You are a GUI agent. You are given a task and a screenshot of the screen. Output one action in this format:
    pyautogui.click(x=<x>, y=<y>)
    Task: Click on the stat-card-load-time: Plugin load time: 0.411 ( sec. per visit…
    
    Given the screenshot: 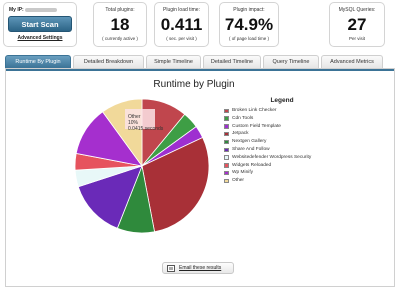 What is the action you would take?
    pyautogui.click(x=181, y=24)
    